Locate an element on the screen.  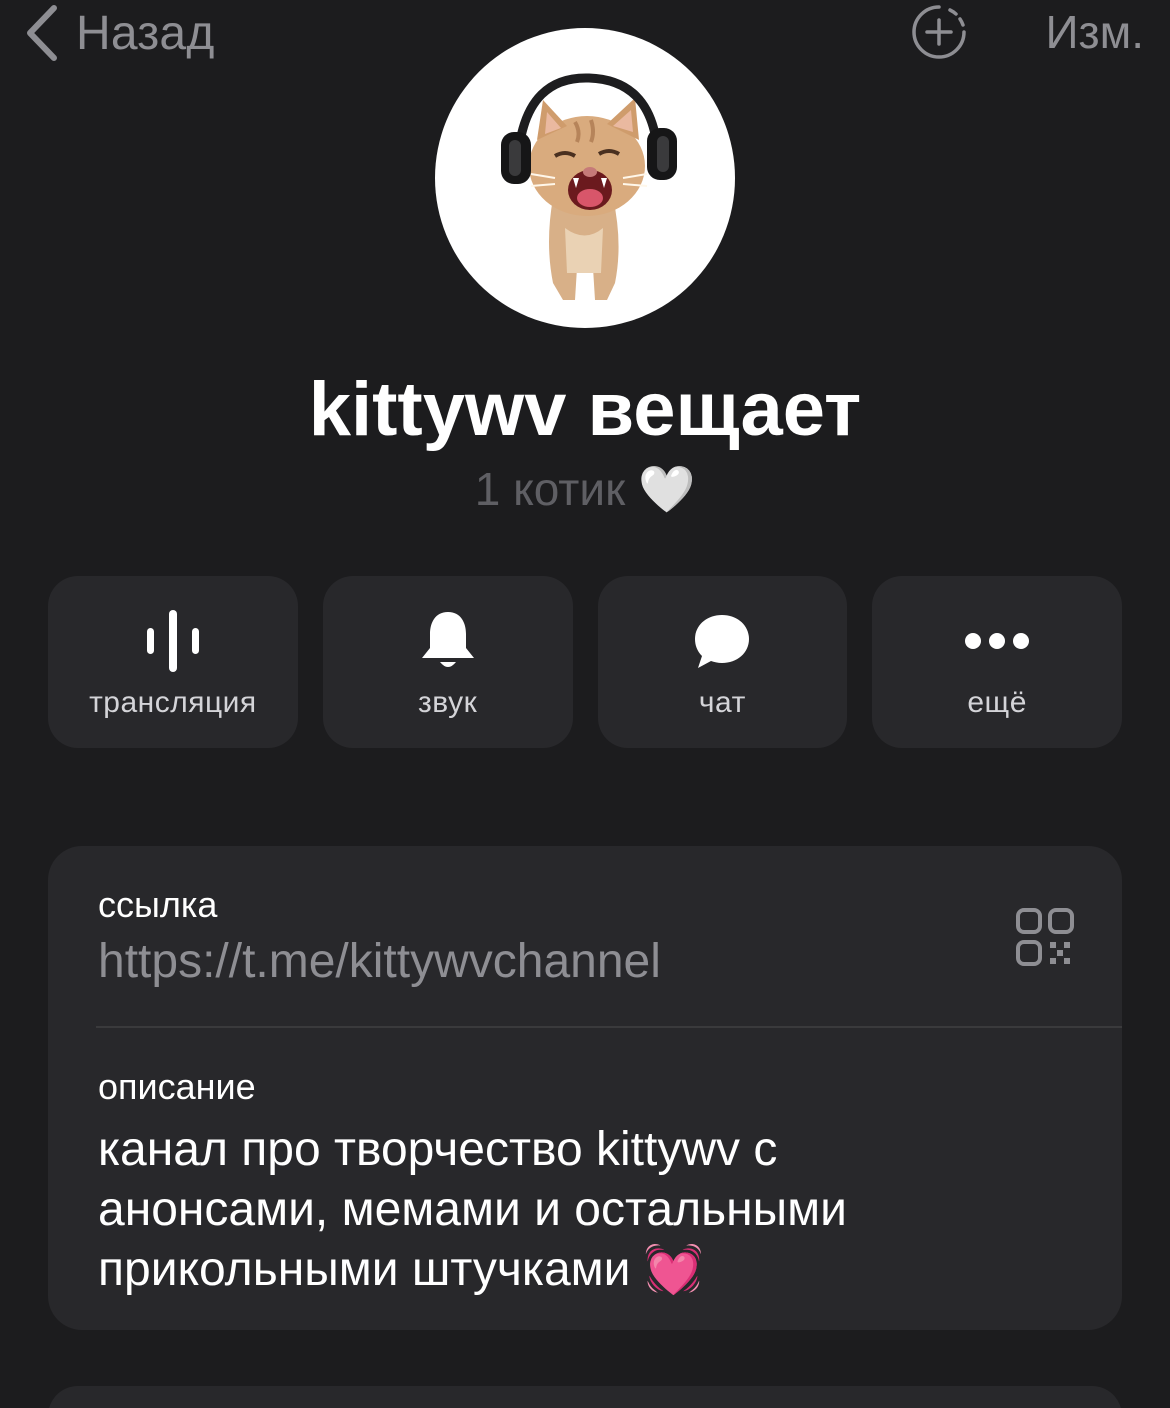
sound-button: звук is located at coordinates (447, 662).